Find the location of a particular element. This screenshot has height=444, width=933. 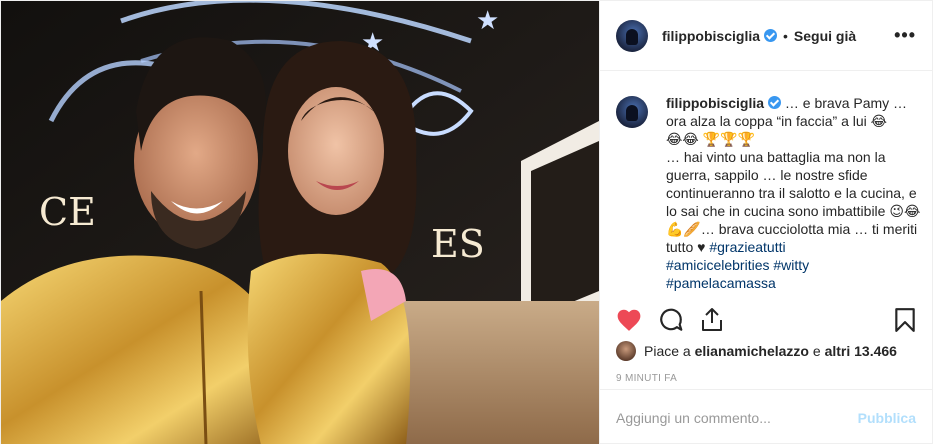

bookmark-icon is located at coordinates (905, 320).